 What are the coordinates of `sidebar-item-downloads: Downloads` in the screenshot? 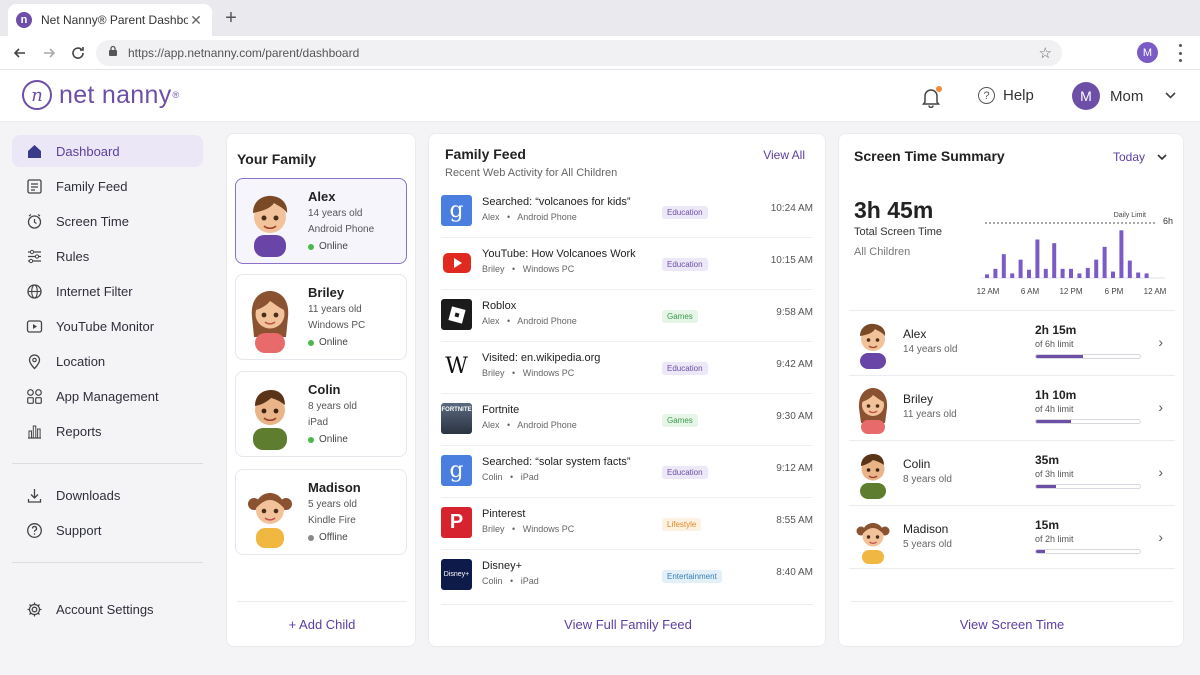 It's located at (107, 495).